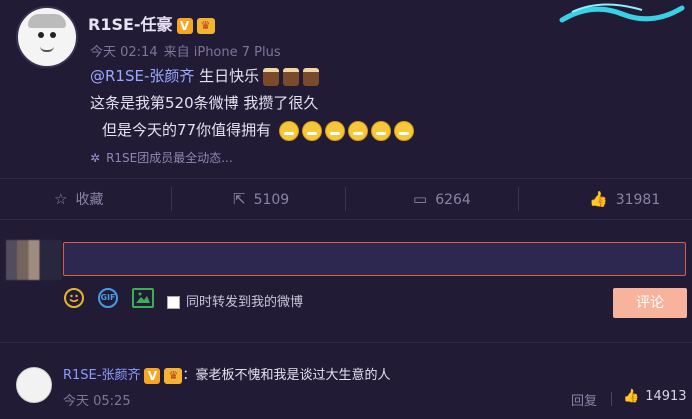  I want to click on author-avatar, so click(47, 37).